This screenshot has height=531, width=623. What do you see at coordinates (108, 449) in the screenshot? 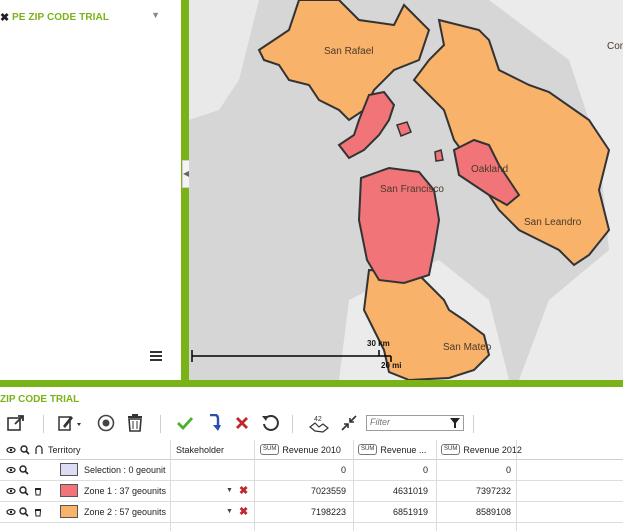
I see `header-territory: Territory` at bounding box center [108, 449].